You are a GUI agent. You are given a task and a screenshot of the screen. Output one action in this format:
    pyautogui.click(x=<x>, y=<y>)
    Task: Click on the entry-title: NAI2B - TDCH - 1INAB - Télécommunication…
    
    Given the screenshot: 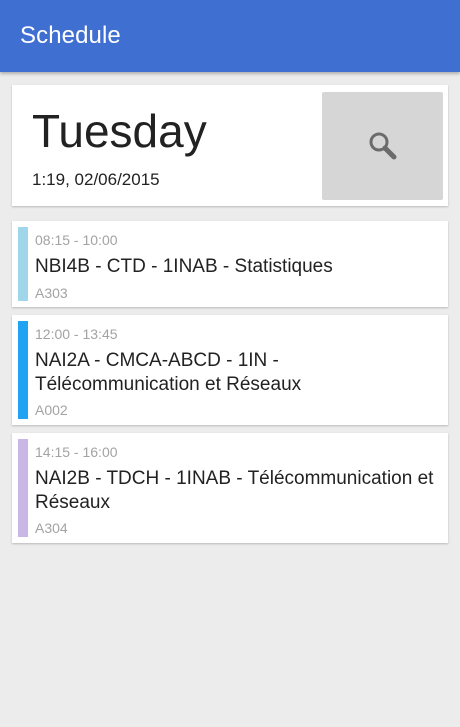 What is the action you would take?
    pyautogui.click(x=234, y=490)
    